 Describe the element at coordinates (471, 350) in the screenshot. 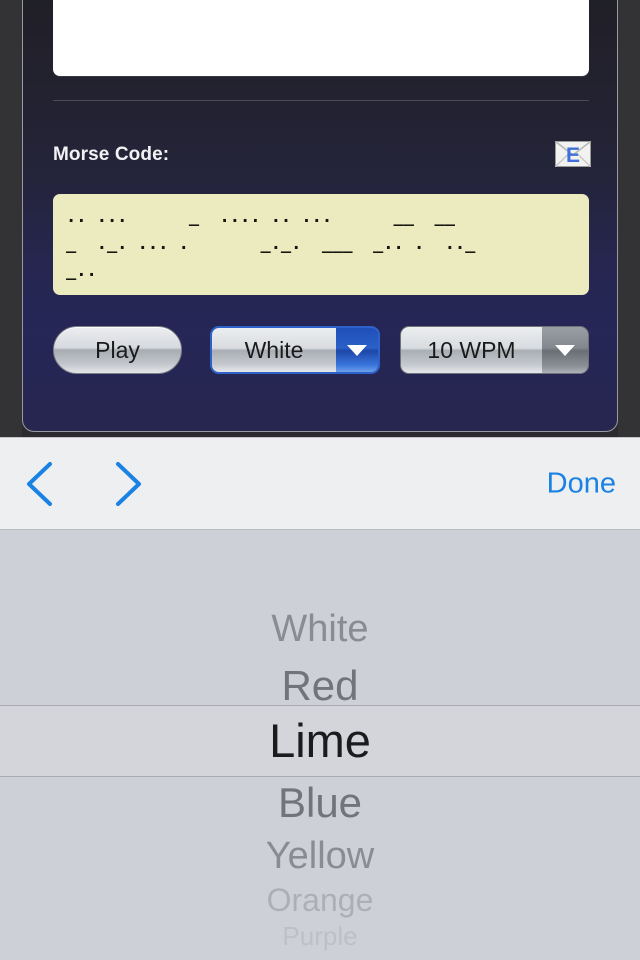

I see `speed-select-value: 10 WPM` at that location.